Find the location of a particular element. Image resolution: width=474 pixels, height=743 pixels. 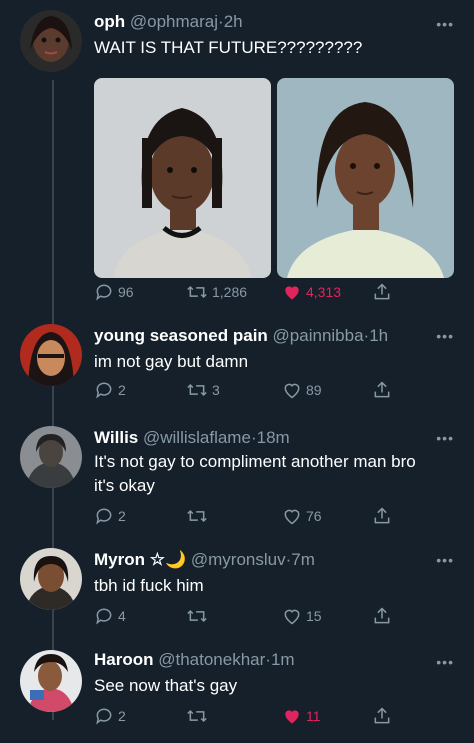

retweet-count: 1,286 is located at coordinates (230, 292).